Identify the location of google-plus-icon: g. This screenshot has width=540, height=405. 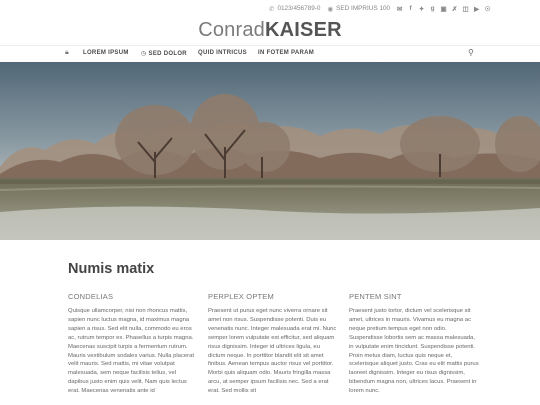
(432, 8).